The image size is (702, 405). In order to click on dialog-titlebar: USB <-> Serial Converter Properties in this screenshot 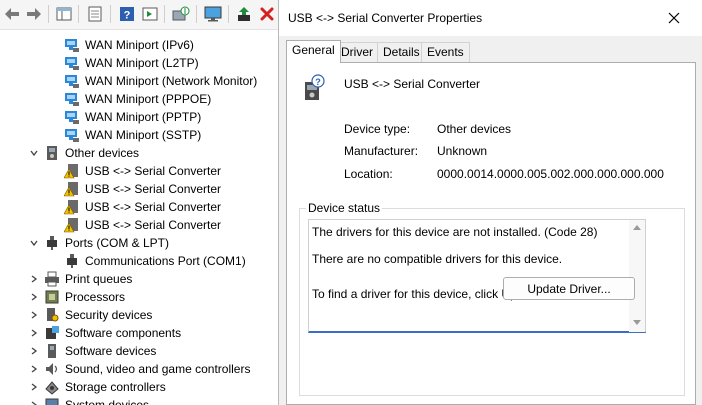, I will do `click(490, 18)`.